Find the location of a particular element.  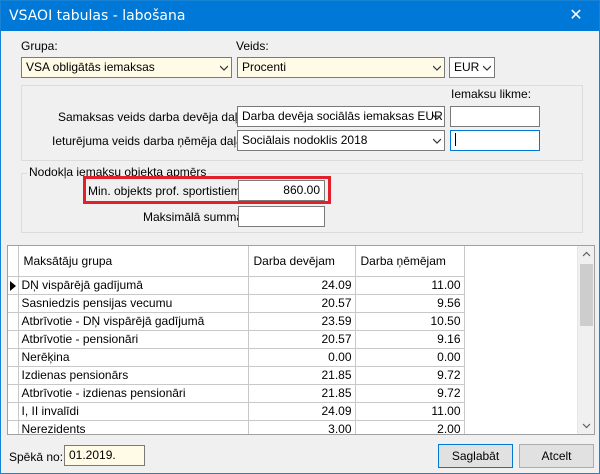

employer-rate-input is located at coordinates (495, 116).